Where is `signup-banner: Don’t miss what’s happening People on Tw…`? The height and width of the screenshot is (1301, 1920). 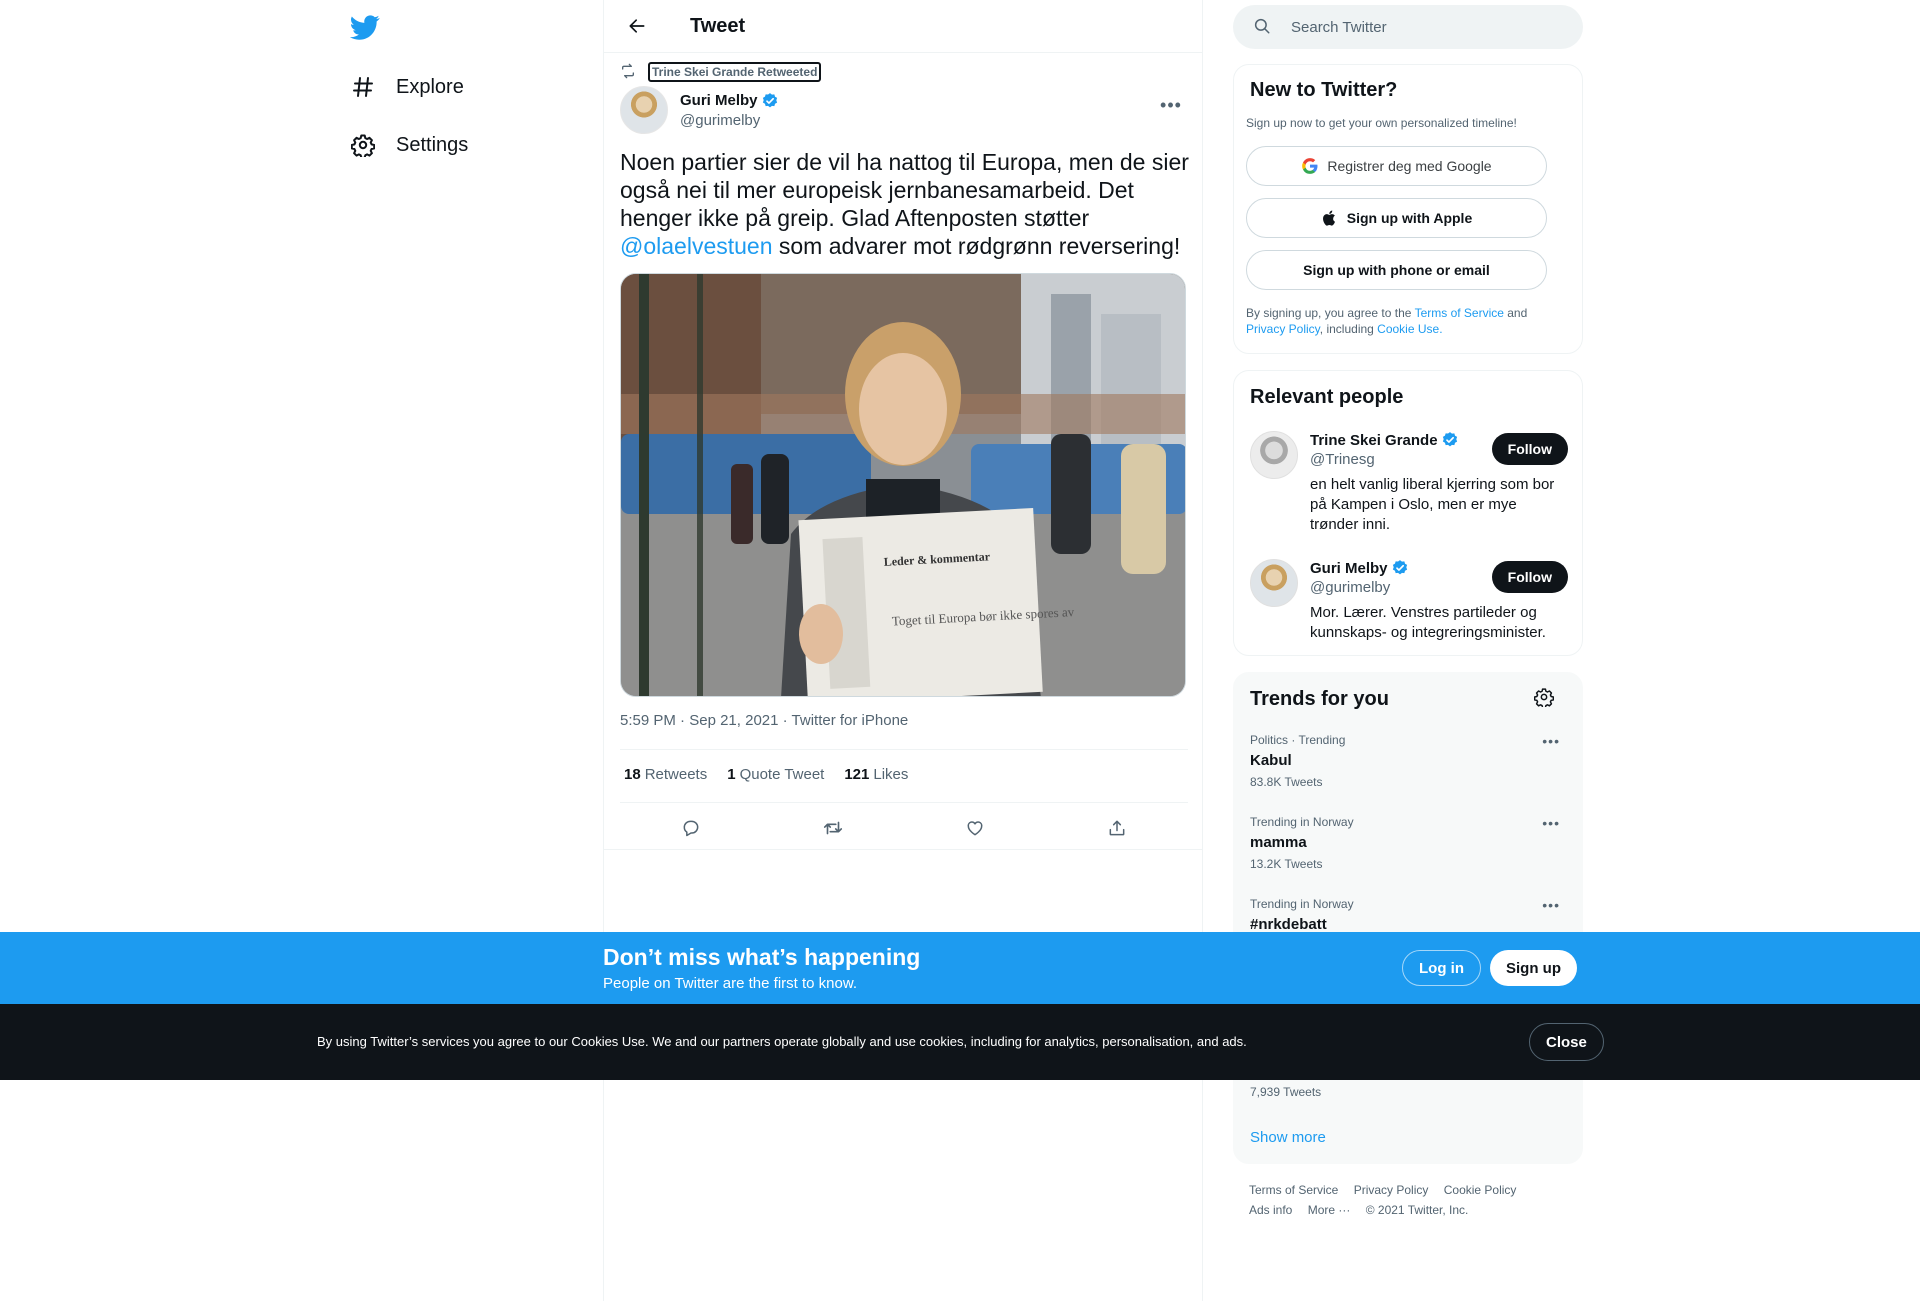 signup-banner: Don’t miss what’s happening People on Tw… is located at coordinates (960, 968).